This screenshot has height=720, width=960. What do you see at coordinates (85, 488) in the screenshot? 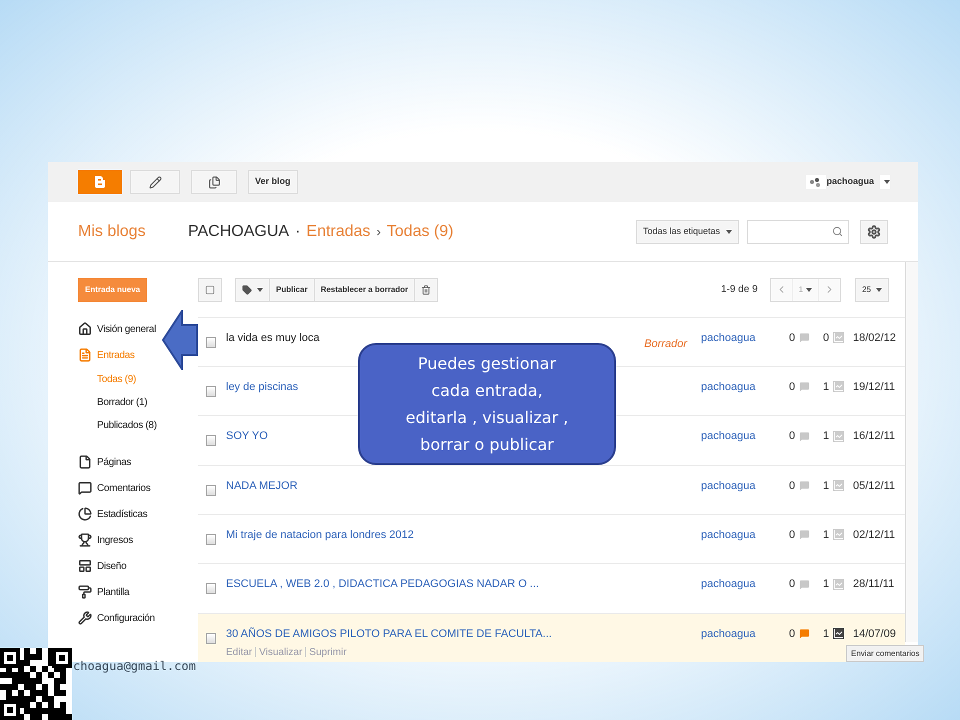
I see `speech-bubble-icon` at bounding box center [85, 488].